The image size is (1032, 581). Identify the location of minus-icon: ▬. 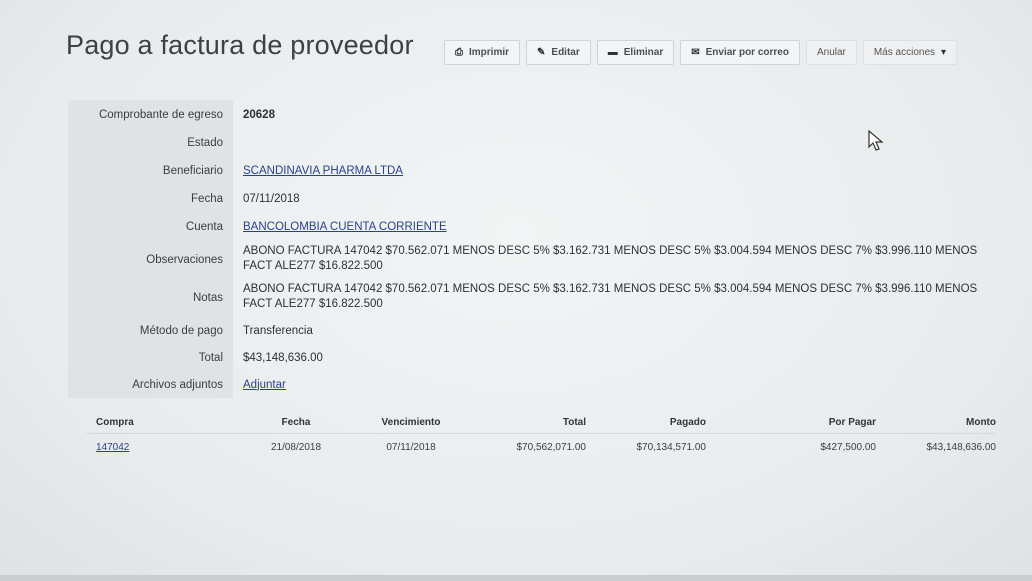
(612, 52).